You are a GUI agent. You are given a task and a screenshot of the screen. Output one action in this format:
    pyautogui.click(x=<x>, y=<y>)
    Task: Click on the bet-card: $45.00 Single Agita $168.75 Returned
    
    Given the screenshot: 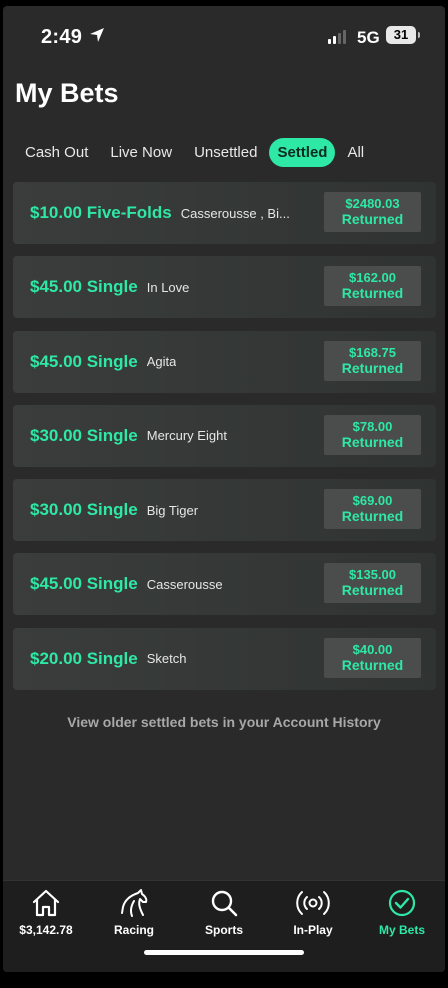 What is the action you would take?
    pyautogui.click(x=224, y=361)
    